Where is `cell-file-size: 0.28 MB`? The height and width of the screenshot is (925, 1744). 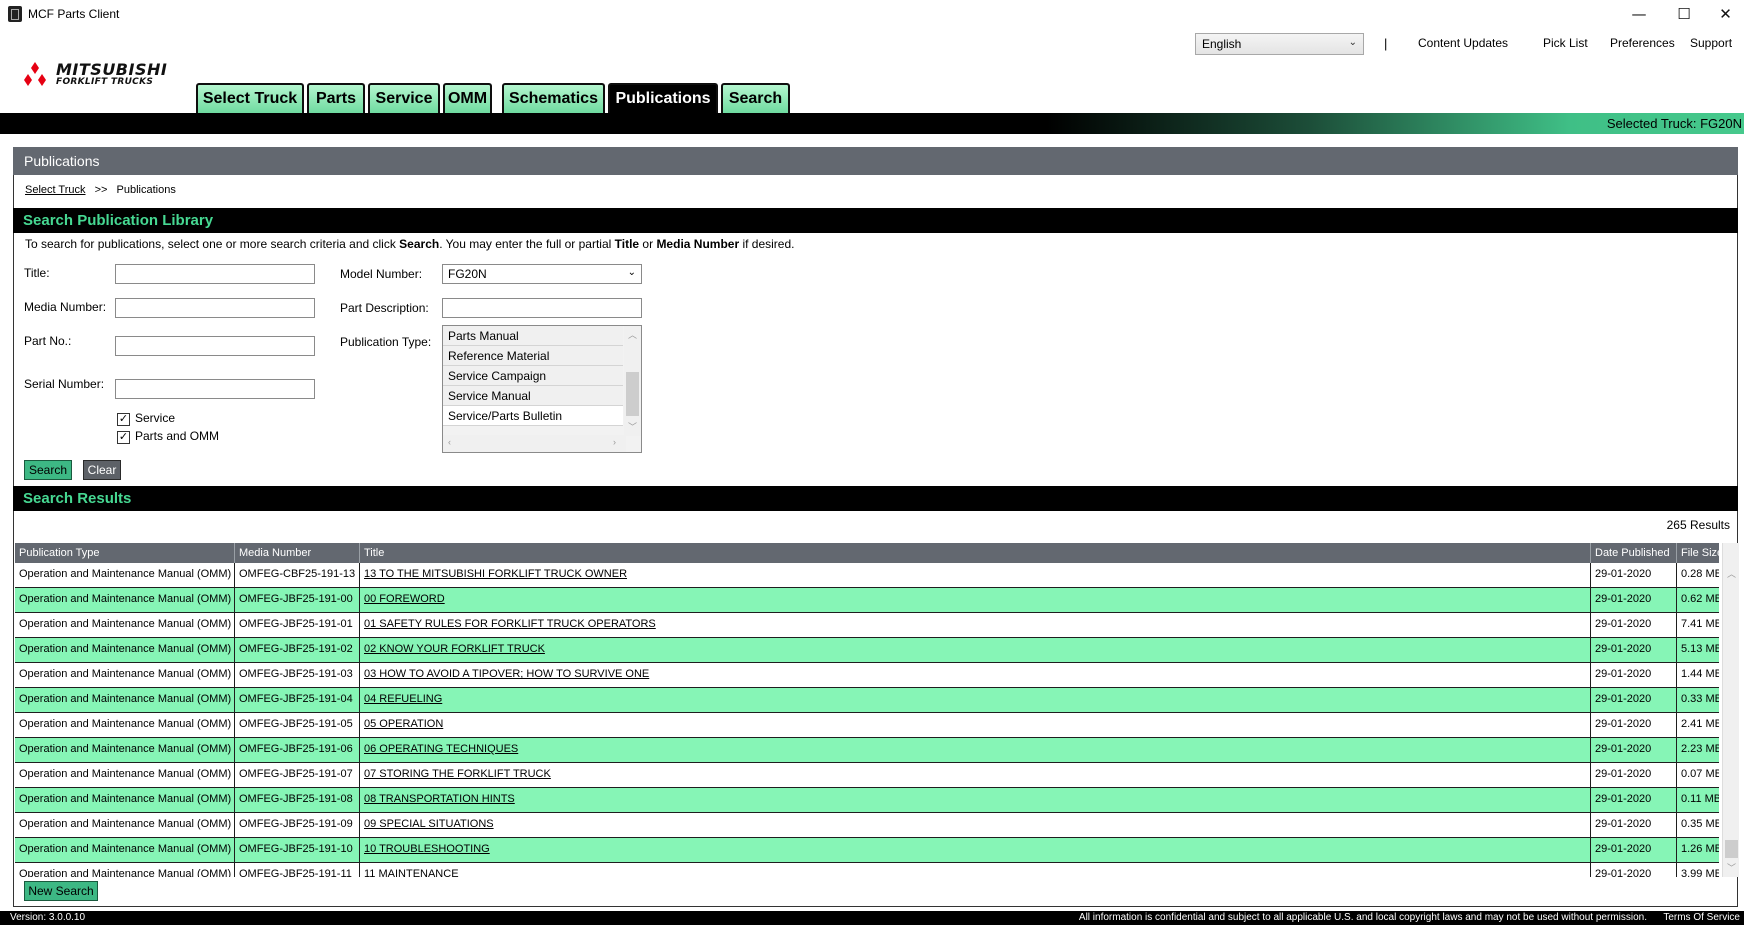 cell-file-size: 0.28 MB is located at coordinates (1698, 575).